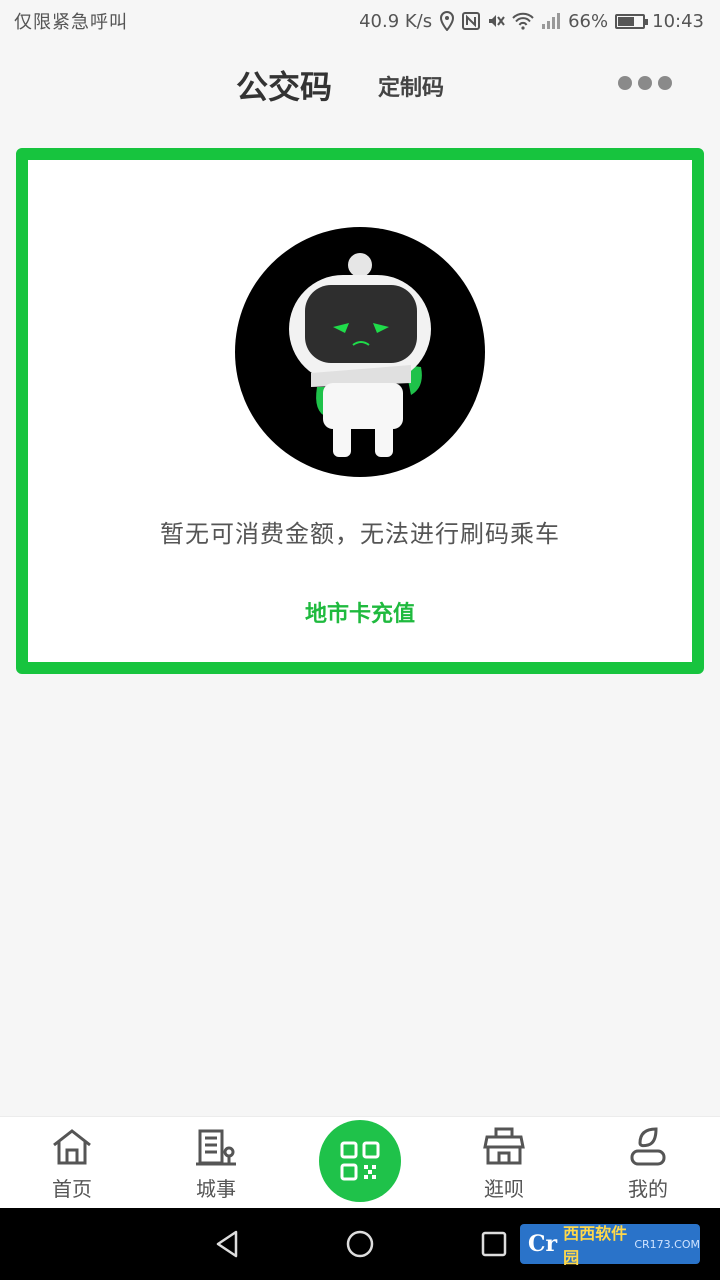 Image resolution: width=720 pixels, height=1280 pixels. Describe the element at coordinates (494, 1244) in the screenshot. I see `recent-square-icon` at that location.